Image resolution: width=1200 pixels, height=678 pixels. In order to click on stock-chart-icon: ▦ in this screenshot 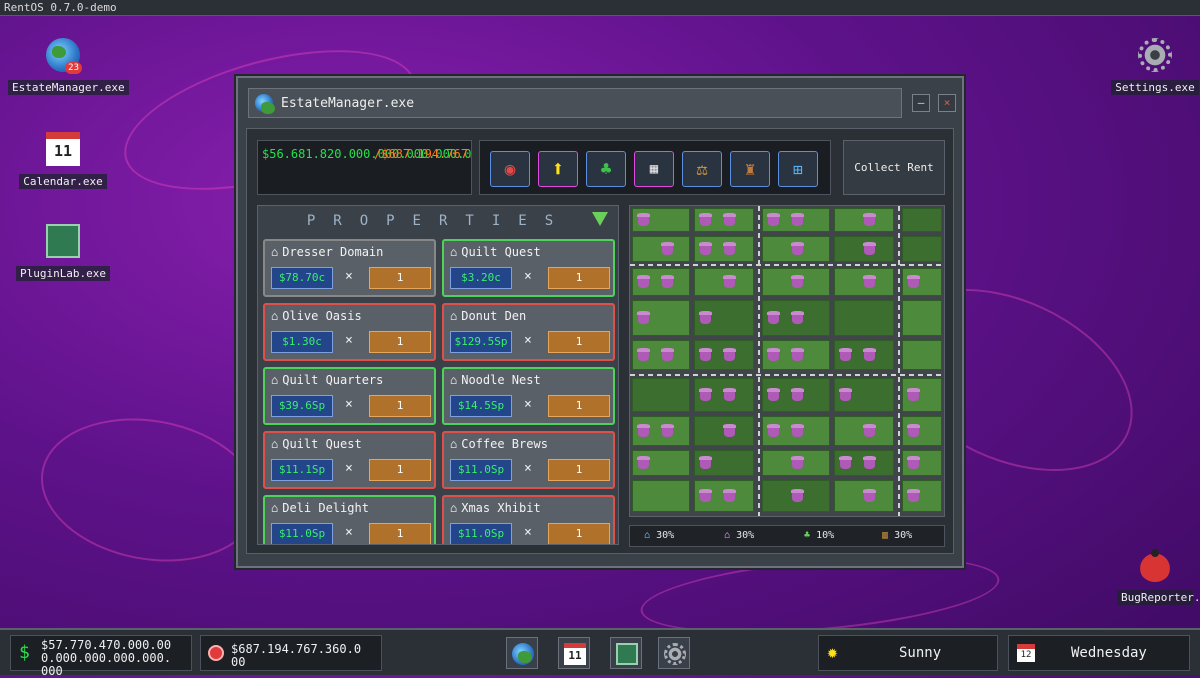, I will do `click(654, 169)`.